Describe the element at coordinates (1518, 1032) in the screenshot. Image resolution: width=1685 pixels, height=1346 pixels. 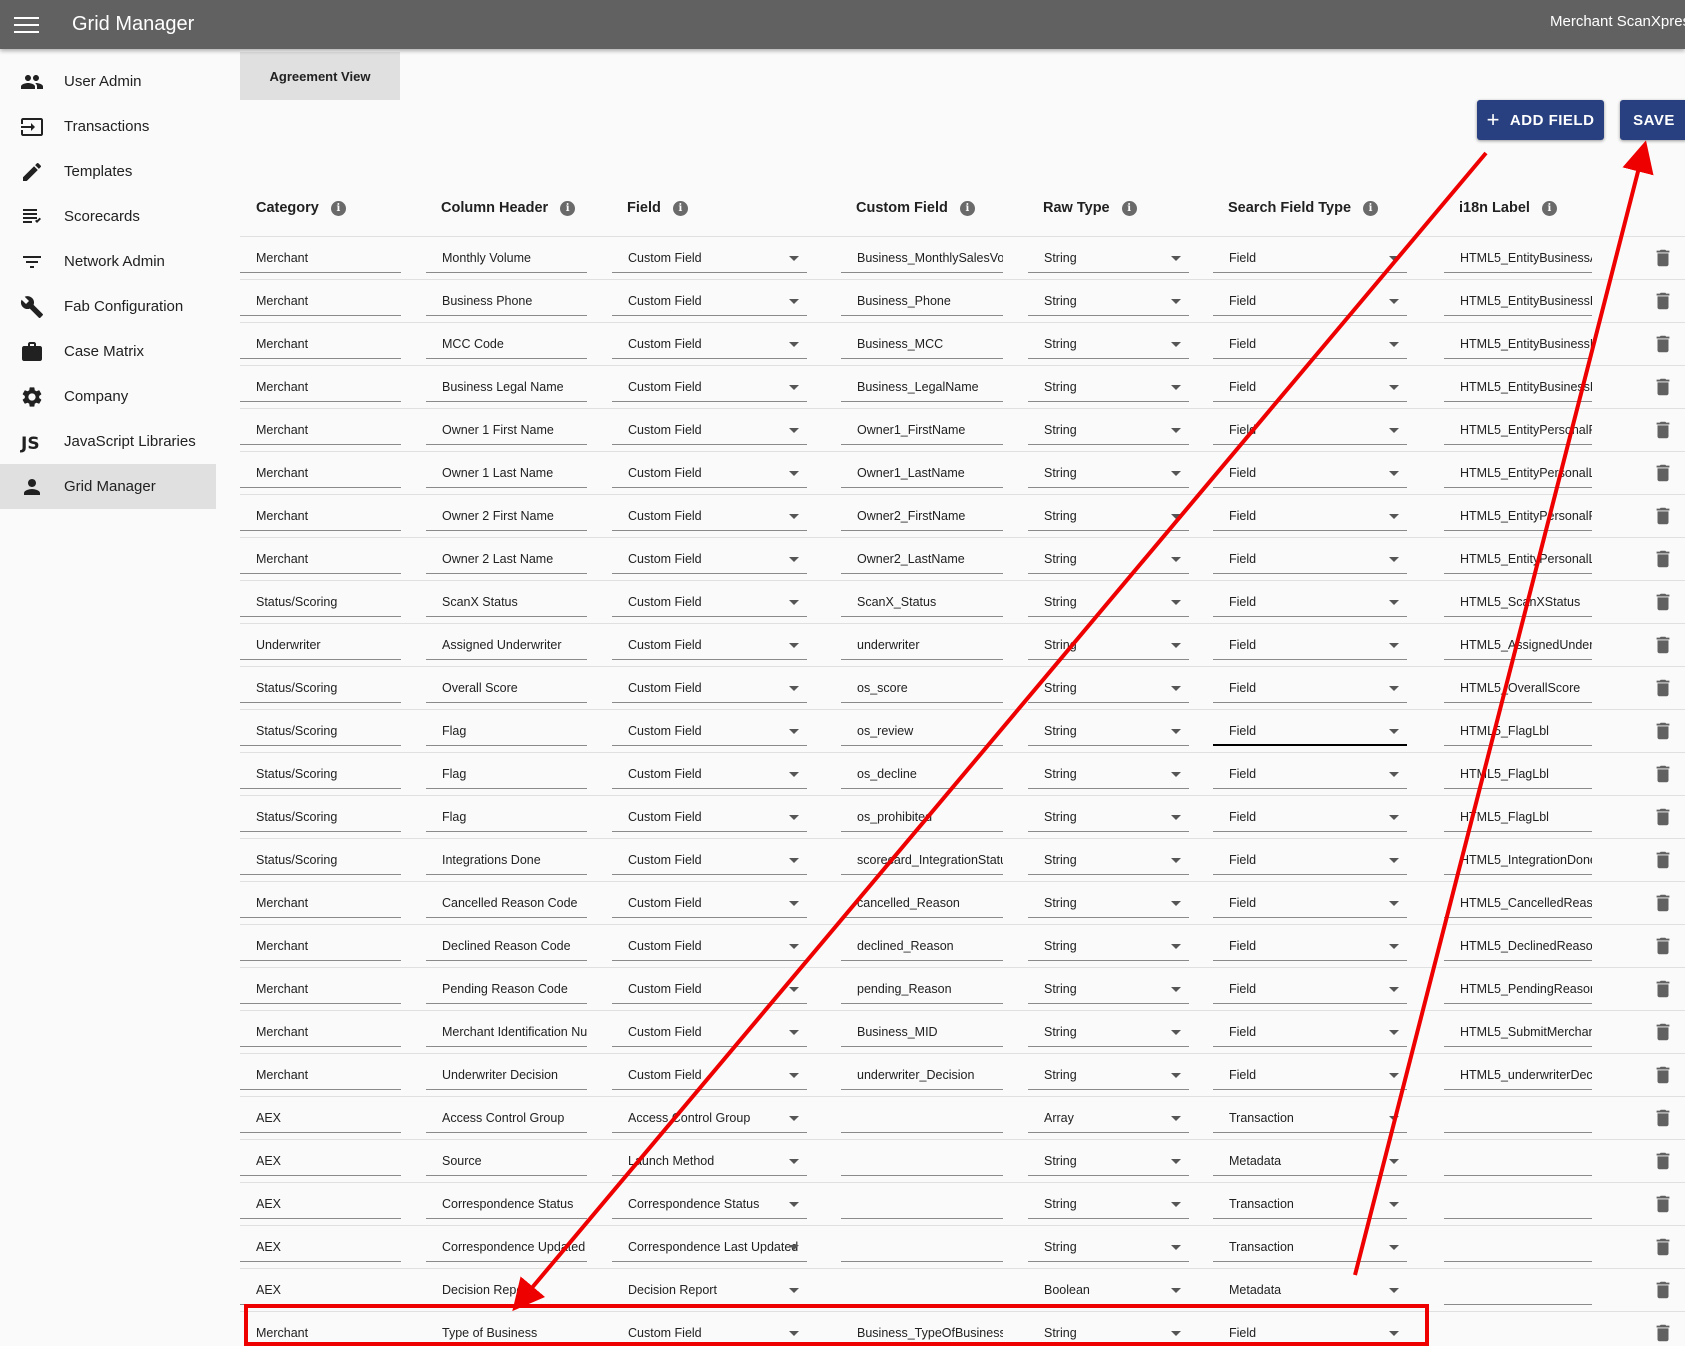
I see `i18n-label-input: HTML5_SubmitMerchantDetails` at that location.